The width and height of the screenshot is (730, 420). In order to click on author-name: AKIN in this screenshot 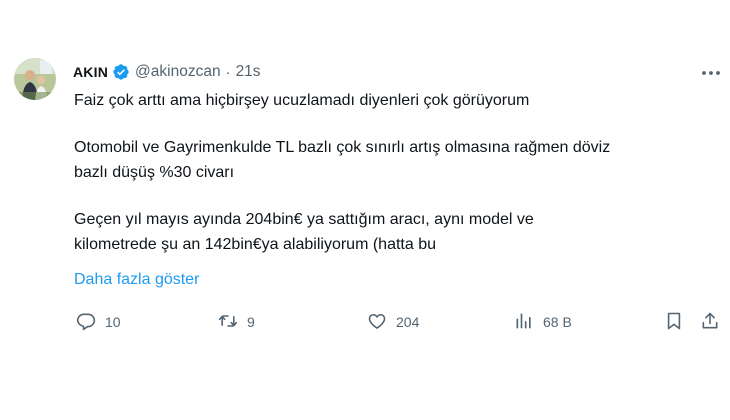, I will do `click(90, 72)`.